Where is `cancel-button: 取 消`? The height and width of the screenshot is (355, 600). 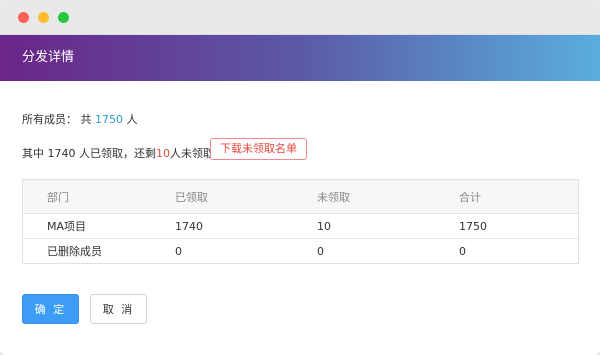
cancel-button: 取 消 is located at coordinates (118, 309).